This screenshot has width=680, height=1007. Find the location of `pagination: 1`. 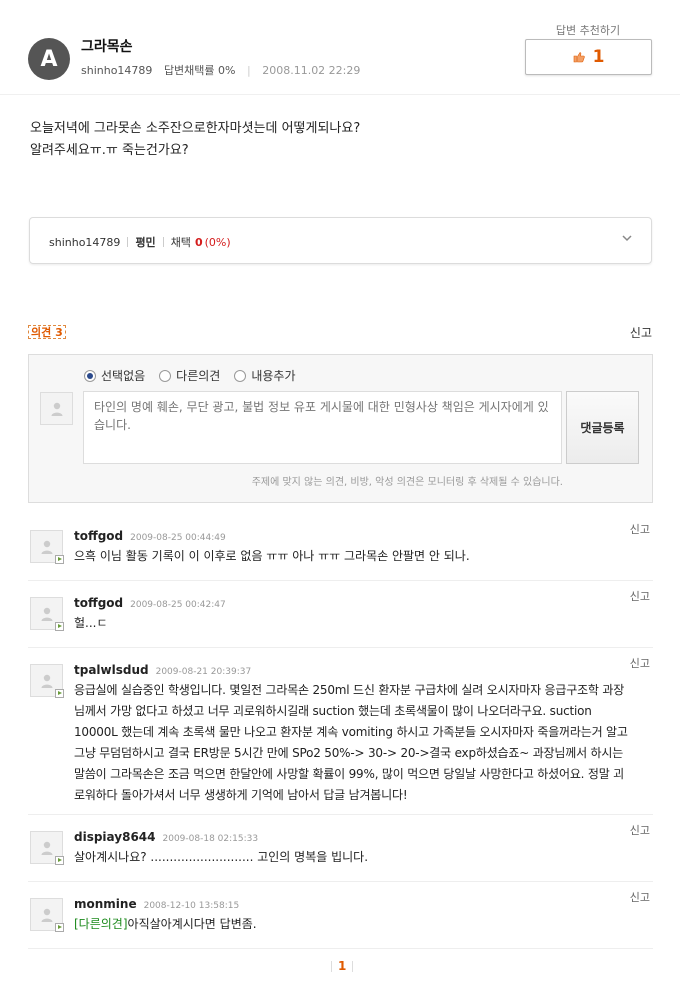

pagination: 1 is located at coordinates (342, 966).